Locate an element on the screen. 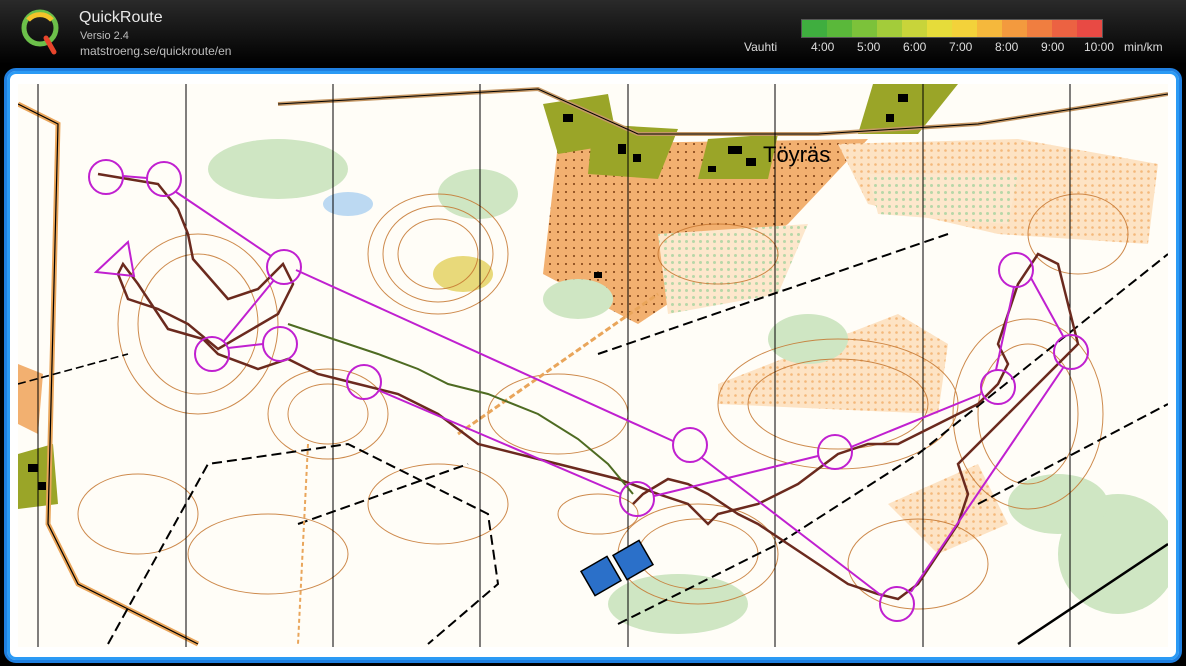  pace-tick: 8:00 is located at coordinates (1007, 47).